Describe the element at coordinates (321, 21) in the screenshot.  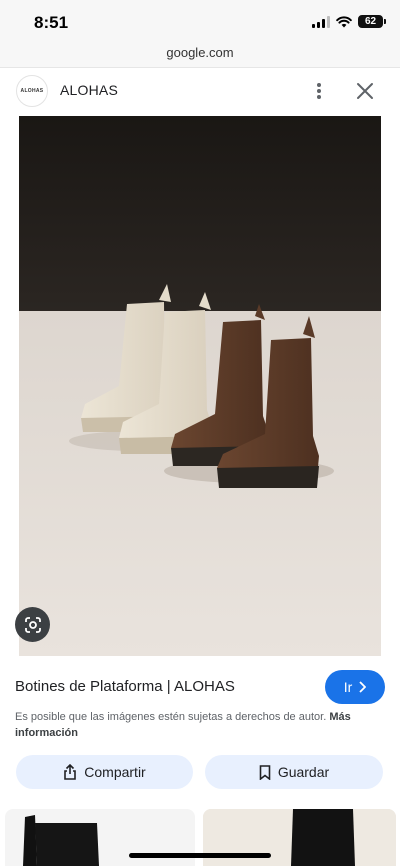
I see `signal-icon` at that location.